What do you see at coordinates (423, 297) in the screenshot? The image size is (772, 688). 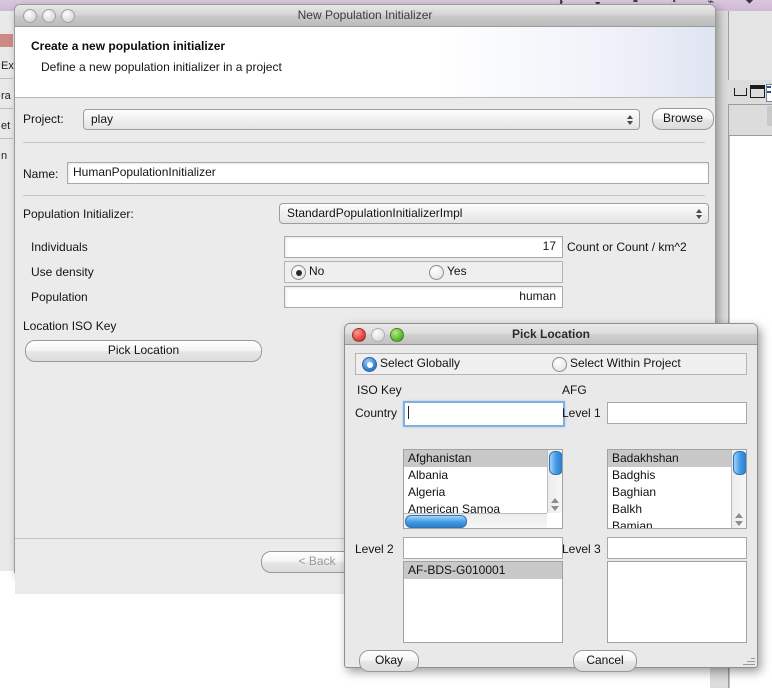 I see `population-input: human` at bounding box center [423, 297].